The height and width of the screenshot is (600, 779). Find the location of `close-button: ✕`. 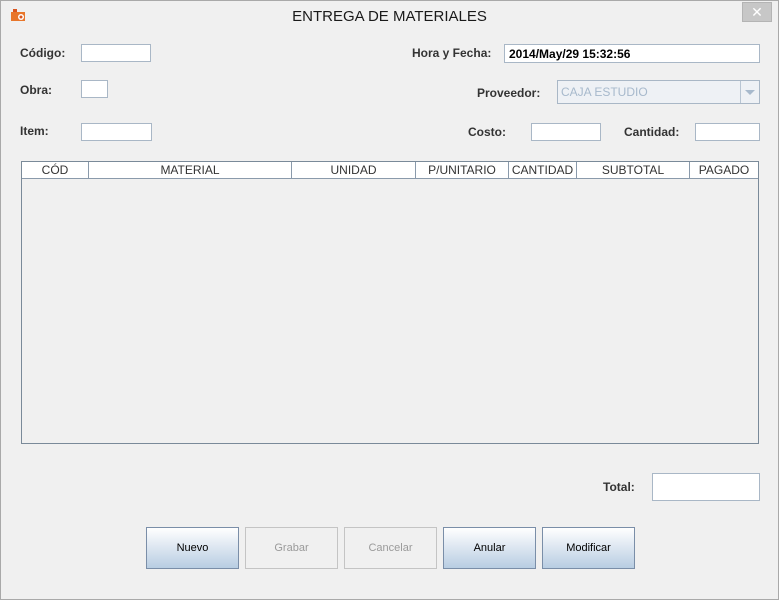

close-button: ✕ is located at coordinates (757, 12).